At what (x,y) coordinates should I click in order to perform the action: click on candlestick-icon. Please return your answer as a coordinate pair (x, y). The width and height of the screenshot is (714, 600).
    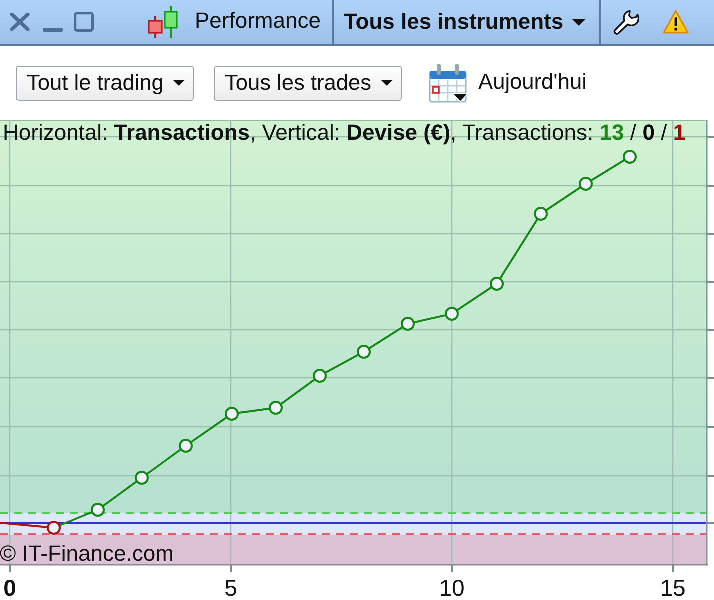
    Looking at the image, I should click on (163, 22).